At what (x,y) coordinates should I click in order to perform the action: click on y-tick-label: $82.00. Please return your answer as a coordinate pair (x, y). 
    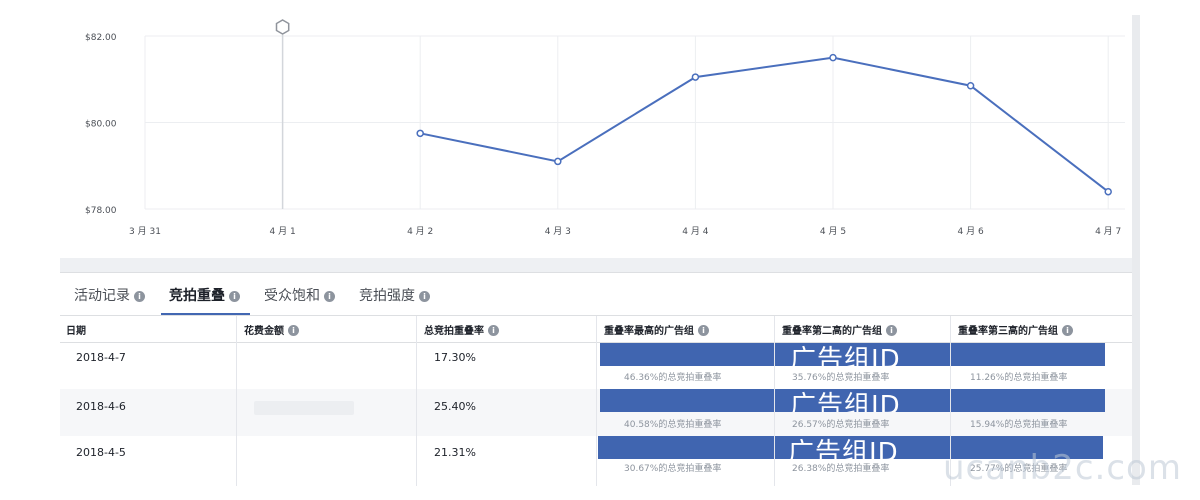
    Looking at the image, I should click on (101, 38).